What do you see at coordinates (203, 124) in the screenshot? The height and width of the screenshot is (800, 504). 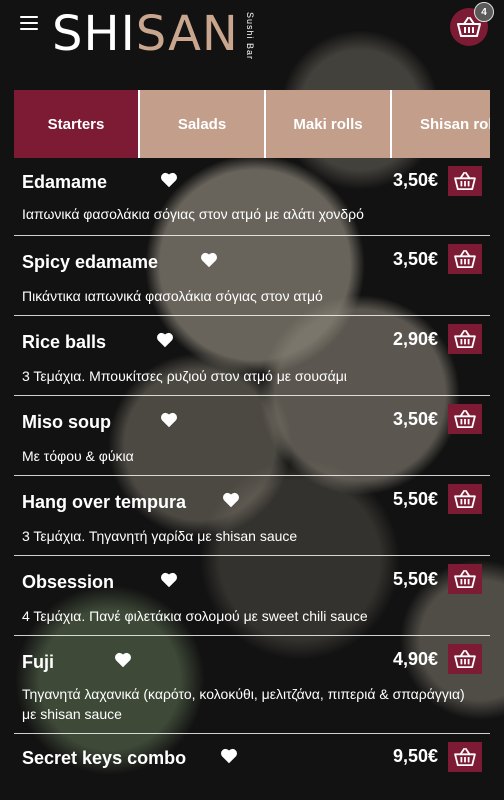 I see `tab-salads: Salads` at bounding box center [203, 124].